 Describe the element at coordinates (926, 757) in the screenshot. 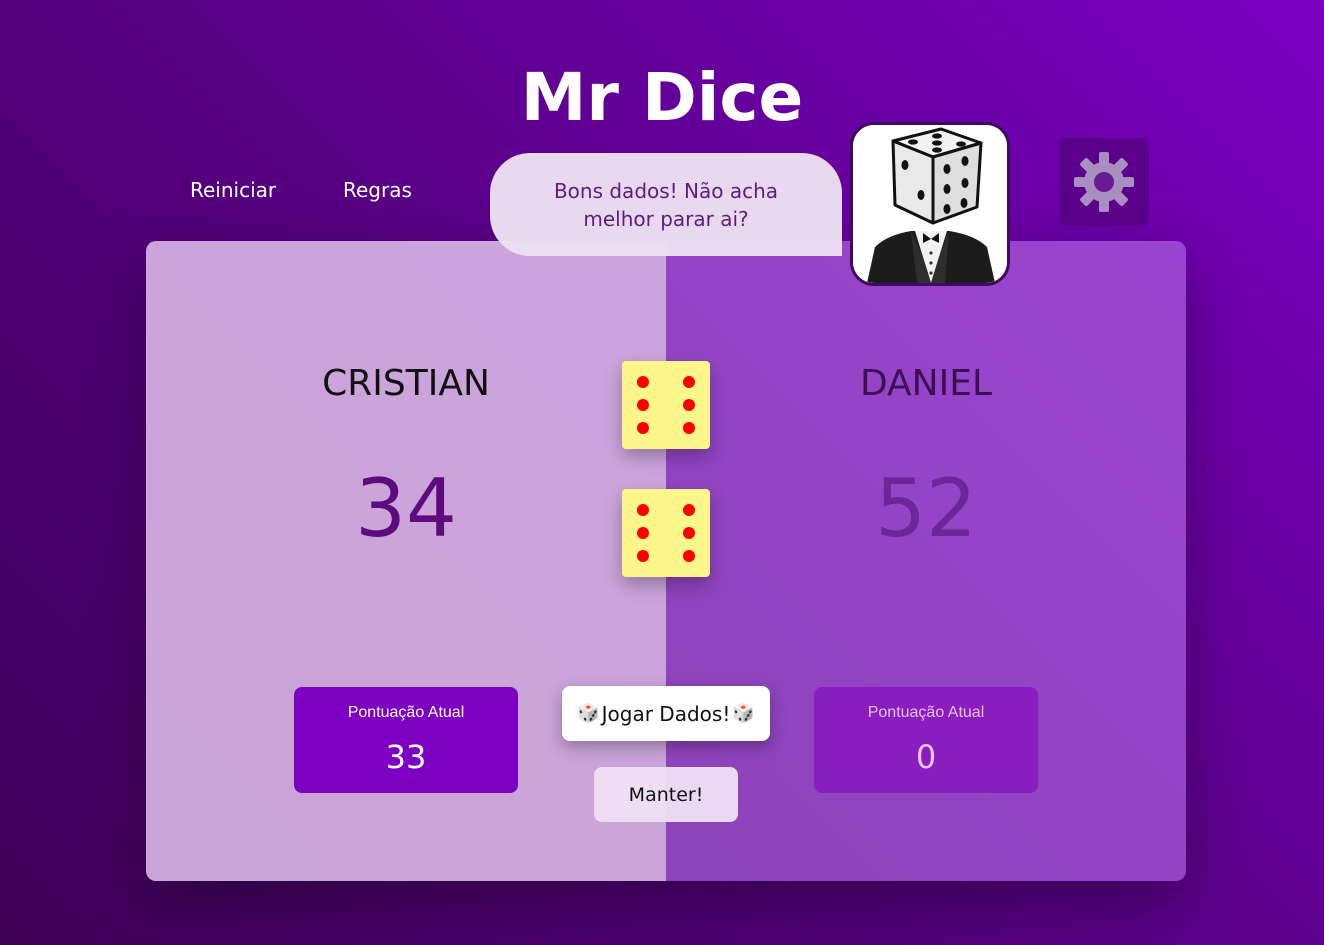

I see `current-score-value: 0` at that location.